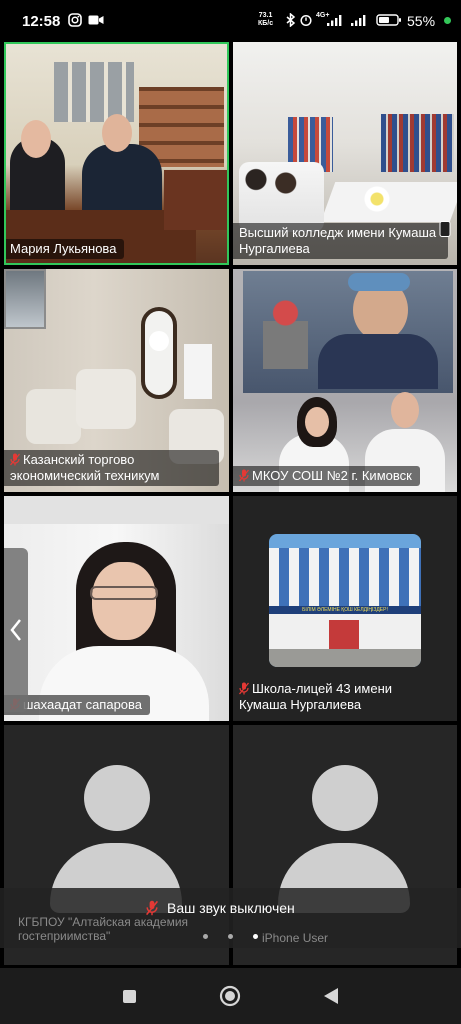  I want to click on participant-tile-3: Казанский торгово экономический техникум, so click(116, 380).